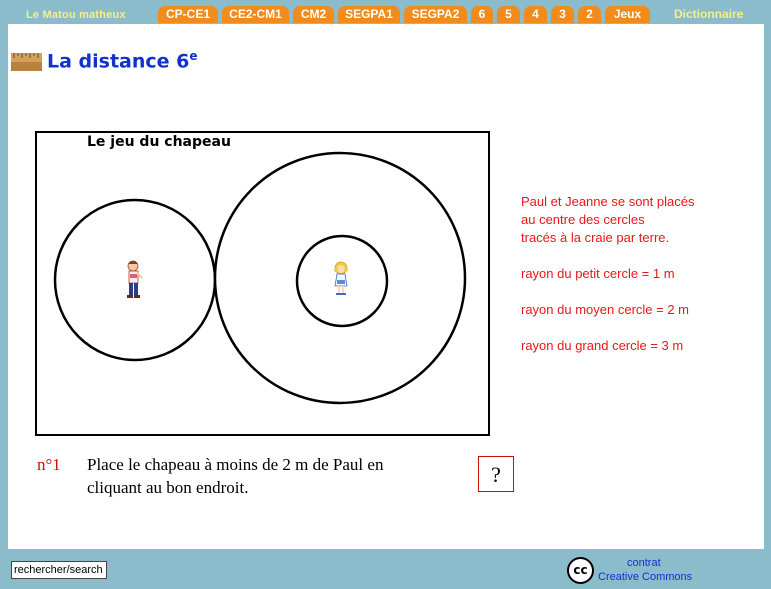 The height and width of the screenshot is (589, 771). I want to click on page-title: La distance 6e, so click(122, 60).